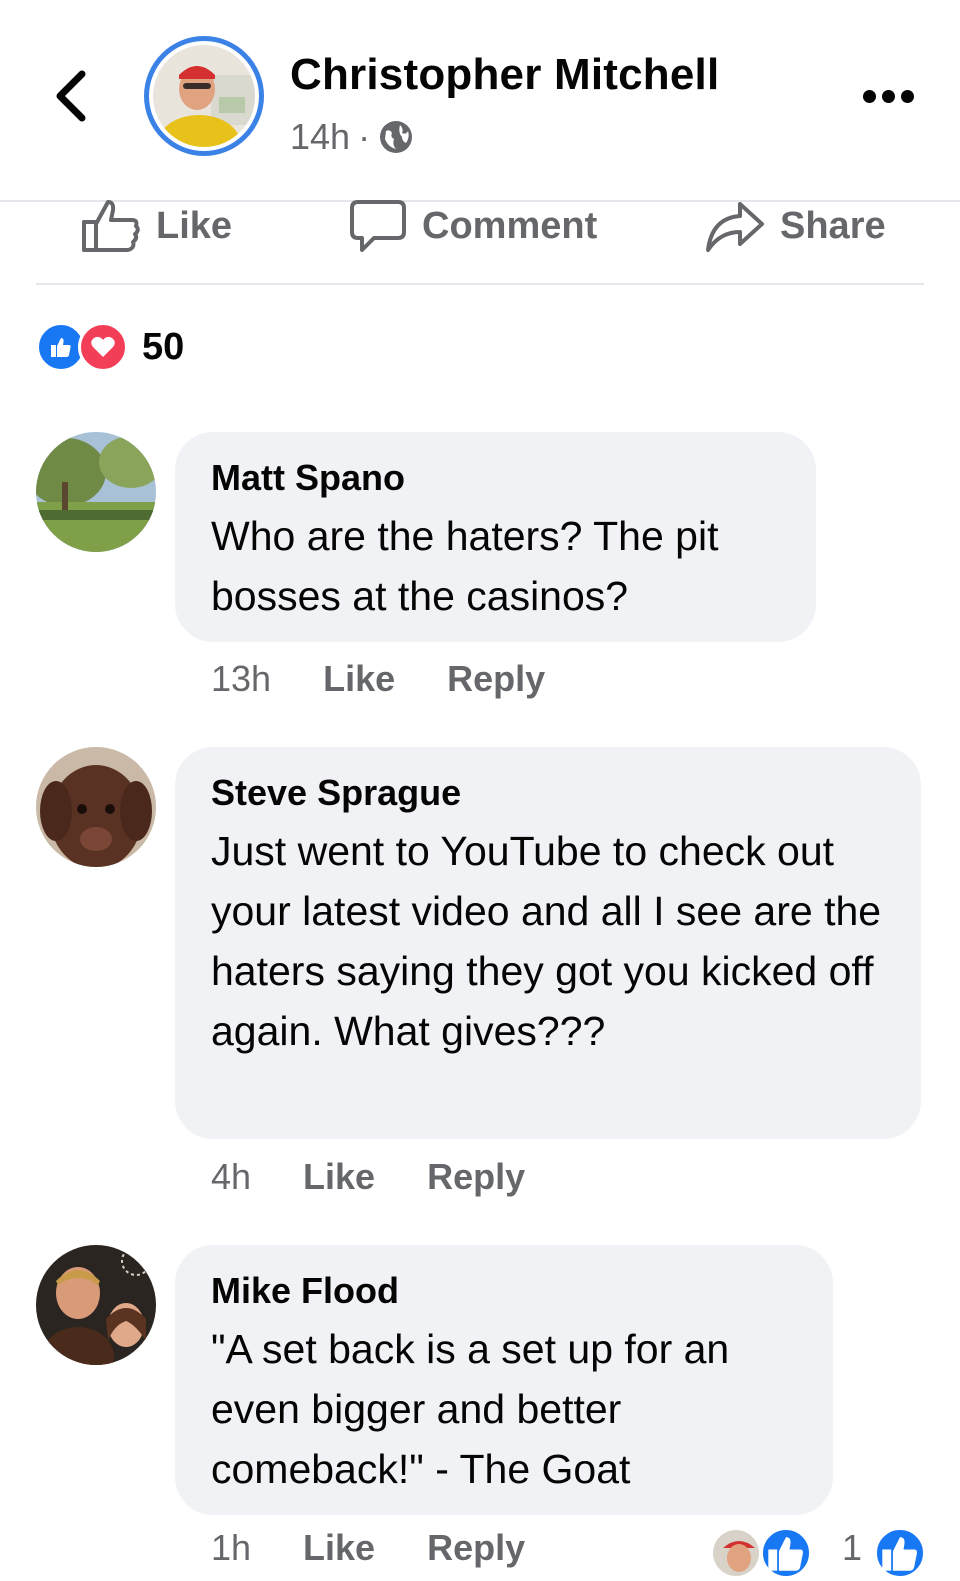 The width and height of the screenshot is (960, 1581). I want to click on share-action-button: Share, so click(795, 226).